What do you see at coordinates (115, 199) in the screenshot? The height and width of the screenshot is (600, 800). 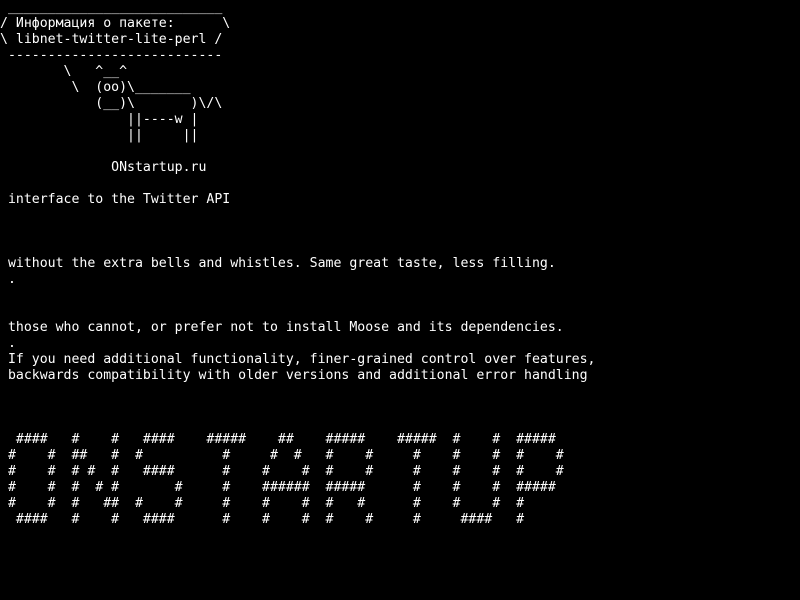 I see `terminal-line: interface to the Twitter API` at bounding box center [115, 199].